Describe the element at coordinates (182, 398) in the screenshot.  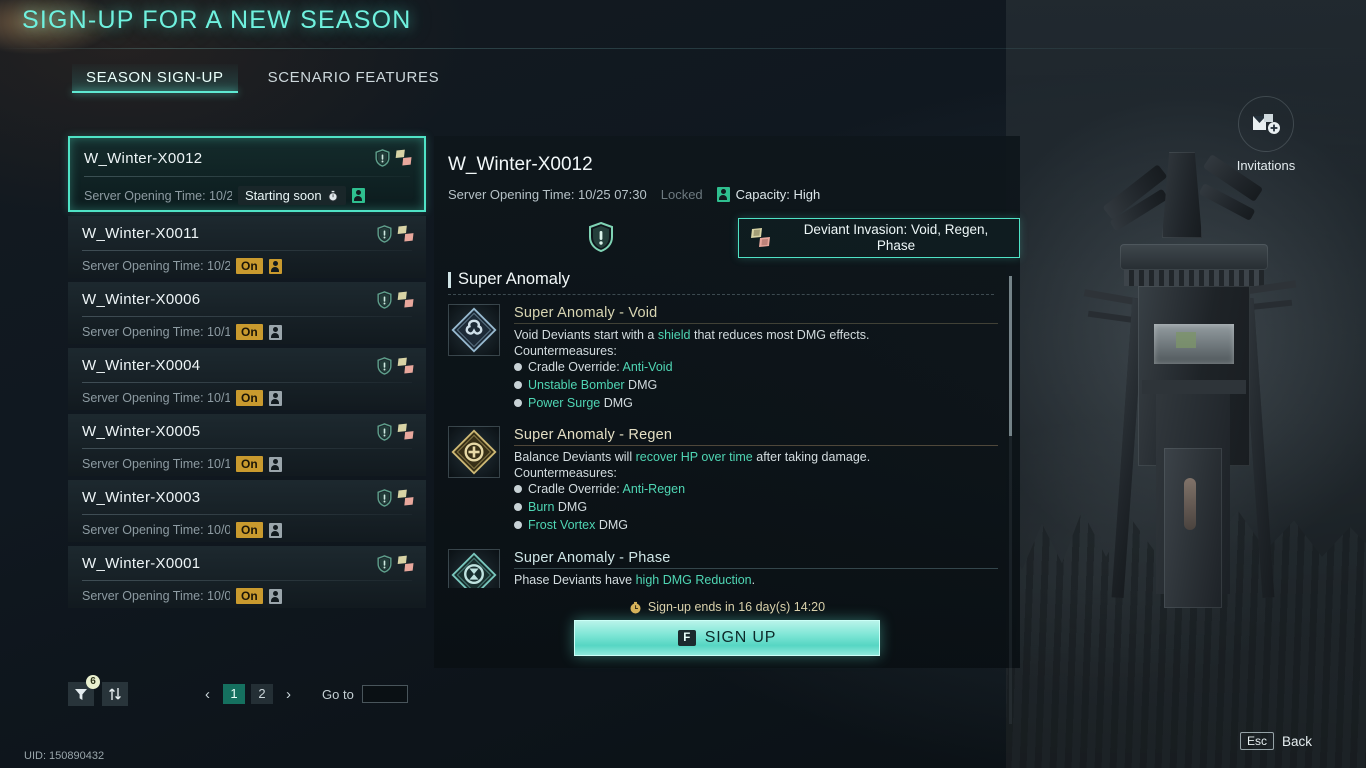
I see `server-meta: Server Opening Time: 10/11 07:30 On` at that location.